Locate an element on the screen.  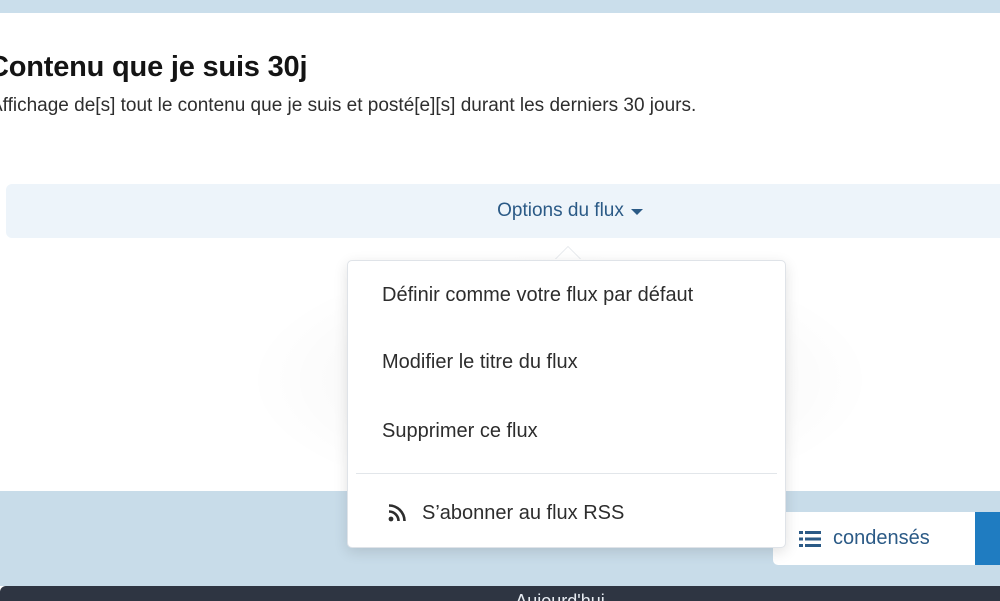
list-icon is located at coordinates (810, 538).